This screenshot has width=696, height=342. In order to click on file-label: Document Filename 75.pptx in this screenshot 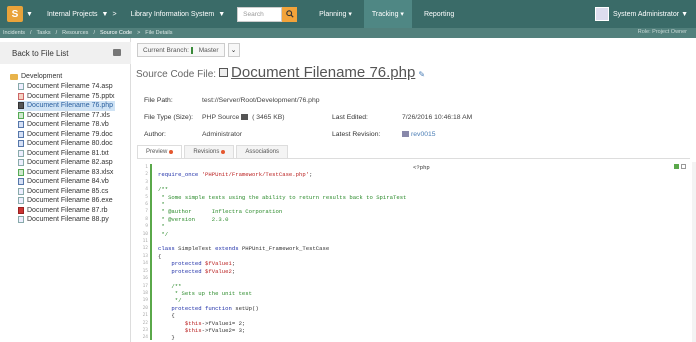, I will do `click(71, 96)`.